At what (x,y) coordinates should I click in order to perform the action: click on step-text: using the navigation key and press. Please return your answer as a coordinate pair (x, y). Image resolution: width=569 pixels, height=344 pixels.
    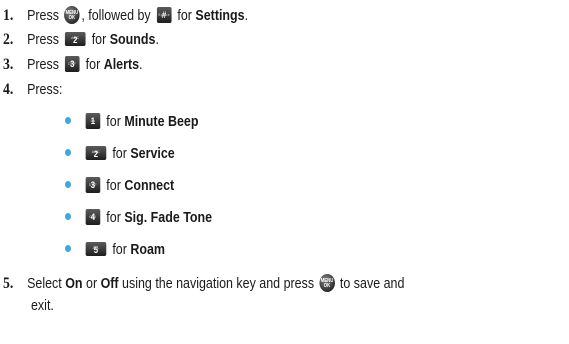
    Looking at the image, I should click on (218, 284).